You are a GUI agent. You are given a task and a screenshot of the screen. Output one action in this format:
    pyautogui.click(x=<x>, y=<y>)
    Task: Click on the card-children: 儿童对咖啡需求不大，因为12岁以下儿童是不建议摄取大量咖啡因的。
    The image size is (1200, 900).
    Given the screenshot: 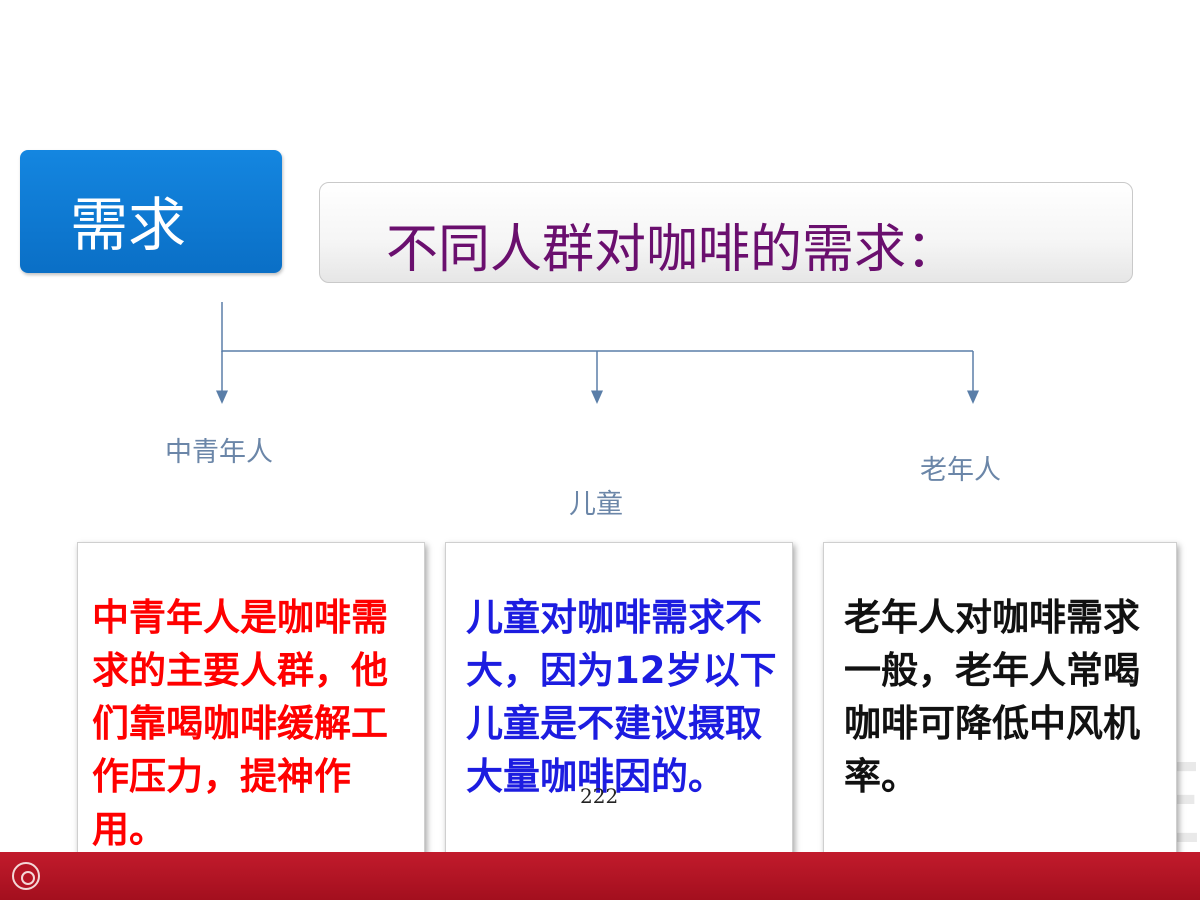 What is the action you would take?
    pyautogui.click(x=619, y=713)
    